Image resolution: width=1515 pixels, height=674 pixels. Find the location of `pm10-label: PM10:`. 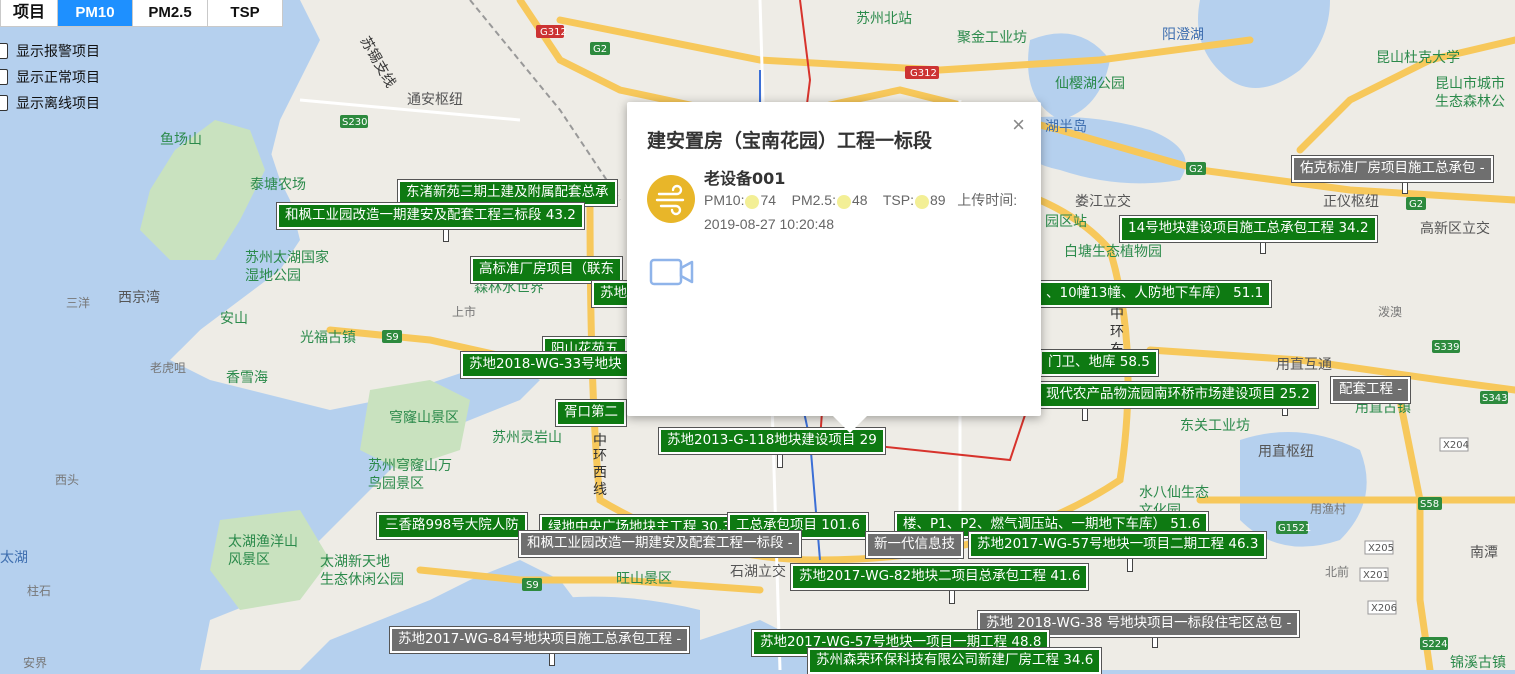

pm10-label: PM10: is located at coordinates (724, 200).